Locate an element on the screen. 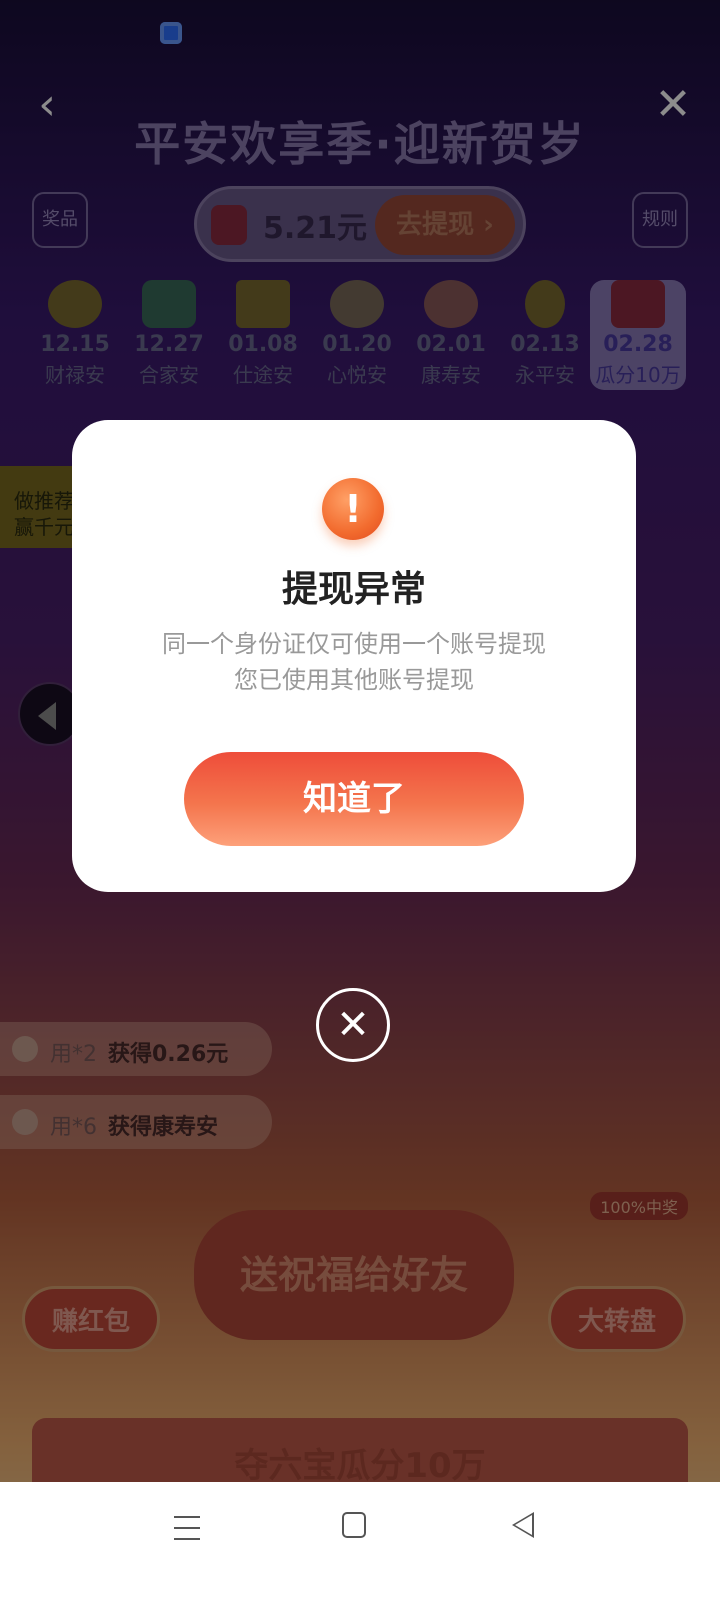 This screenshot has width=720, height=1600. recent-apps-icon is located at coordinates (187, 1528).